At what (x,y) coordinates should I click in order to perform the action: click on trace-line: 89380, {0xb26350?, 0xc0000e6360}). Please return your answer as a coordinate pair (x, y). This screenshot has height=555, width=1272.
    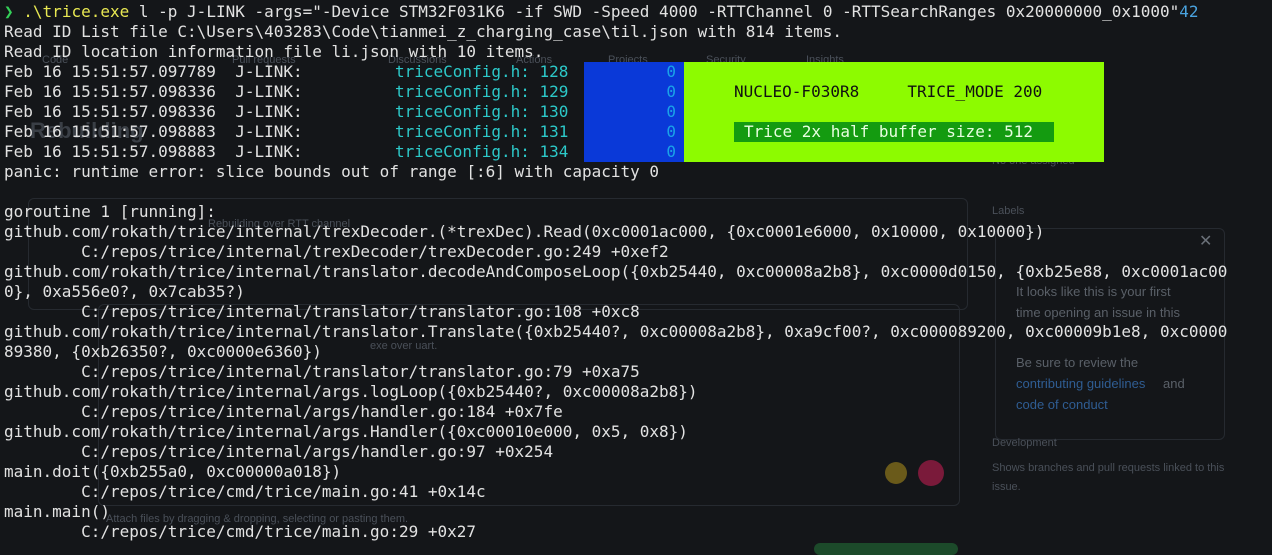
    Looking at the image, I should click on (163, 351).